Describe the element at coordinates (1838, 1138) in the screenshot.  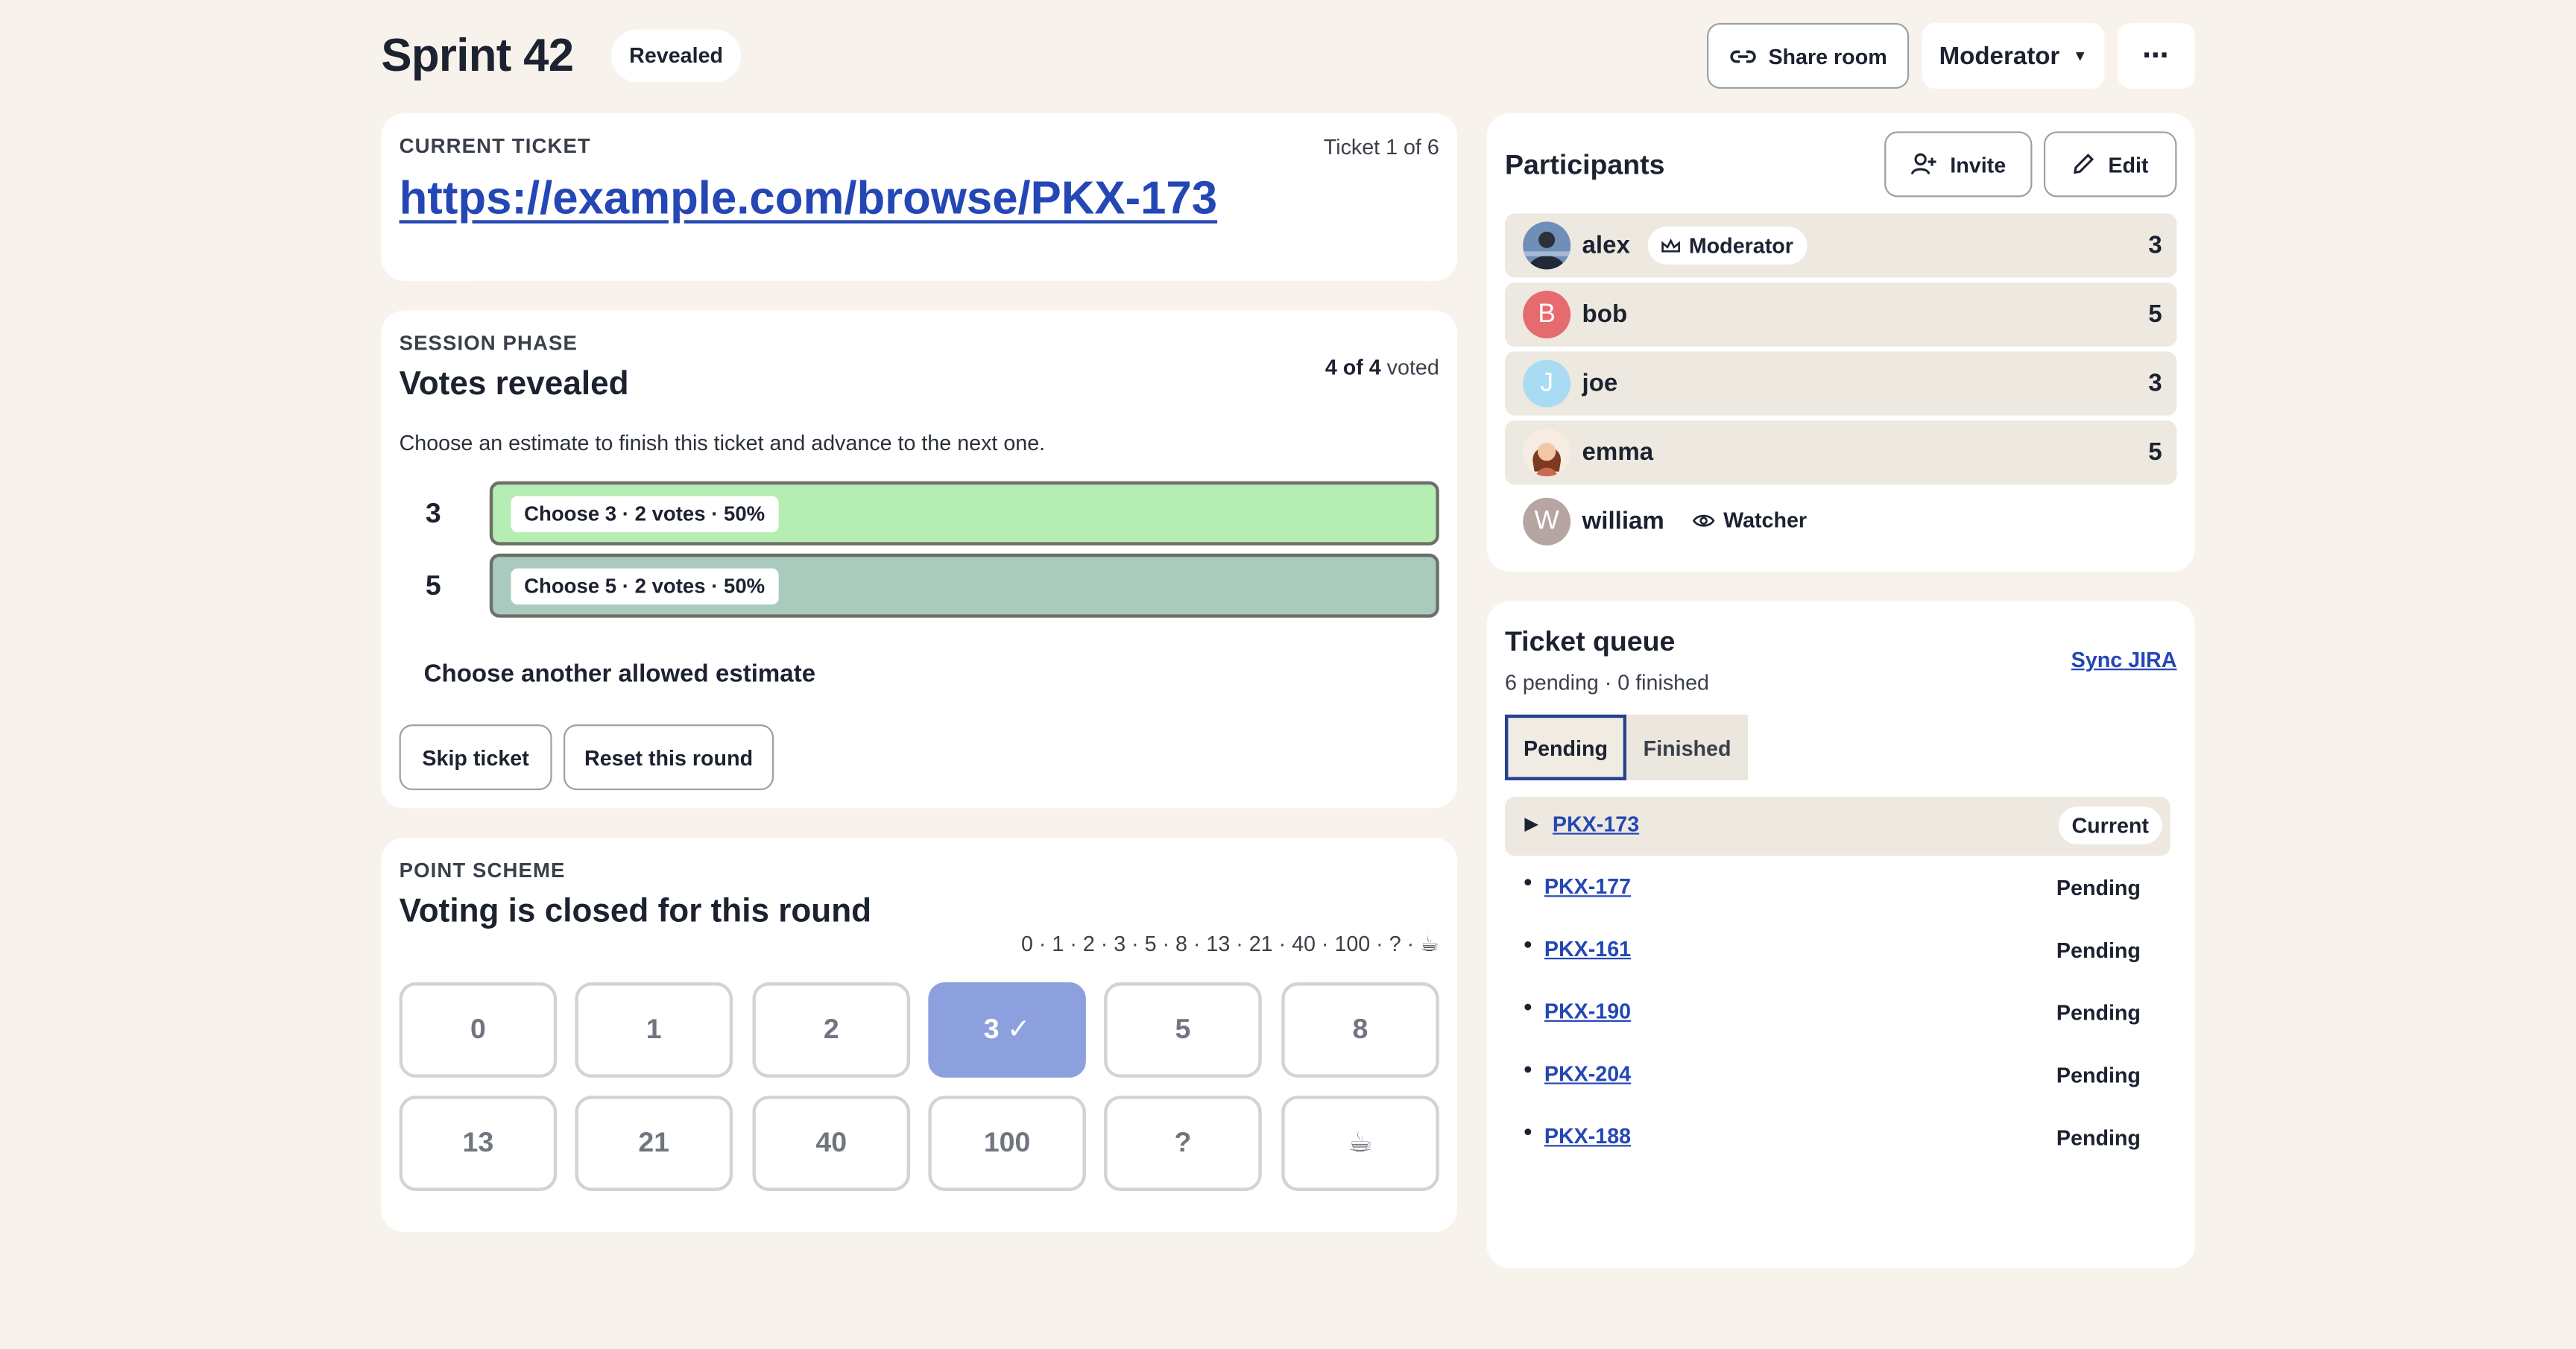
I see `queue-item: PKX-188 Pending` at that location.